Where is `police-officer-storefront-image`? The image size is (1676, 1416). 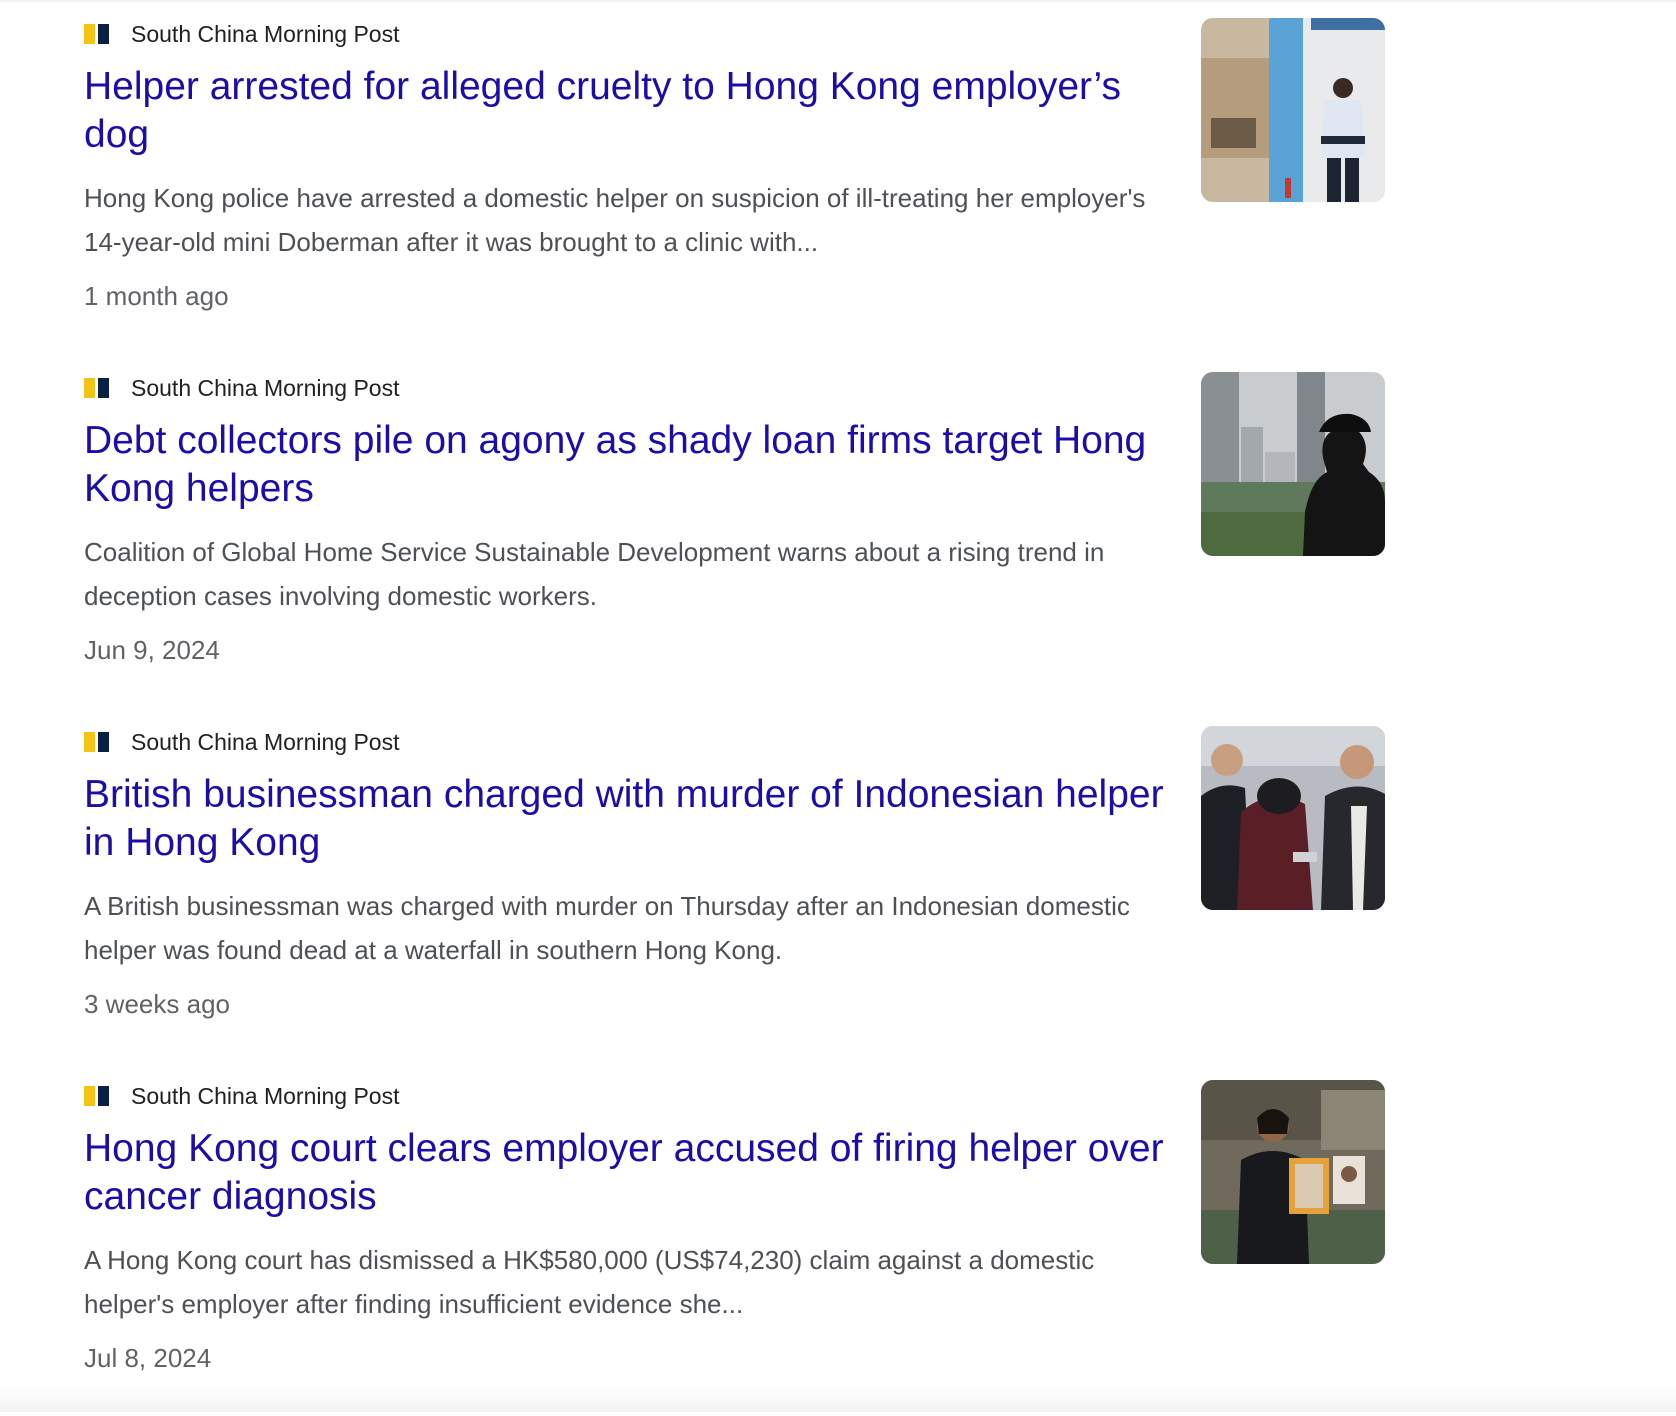 police-officer-storefront-image is located at coordinates (1293, 110).